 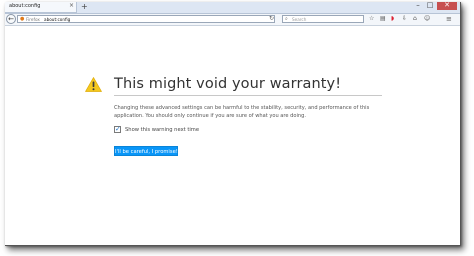 I want to click on tab-about-config: about:config ×, so click(x=41, y=7).